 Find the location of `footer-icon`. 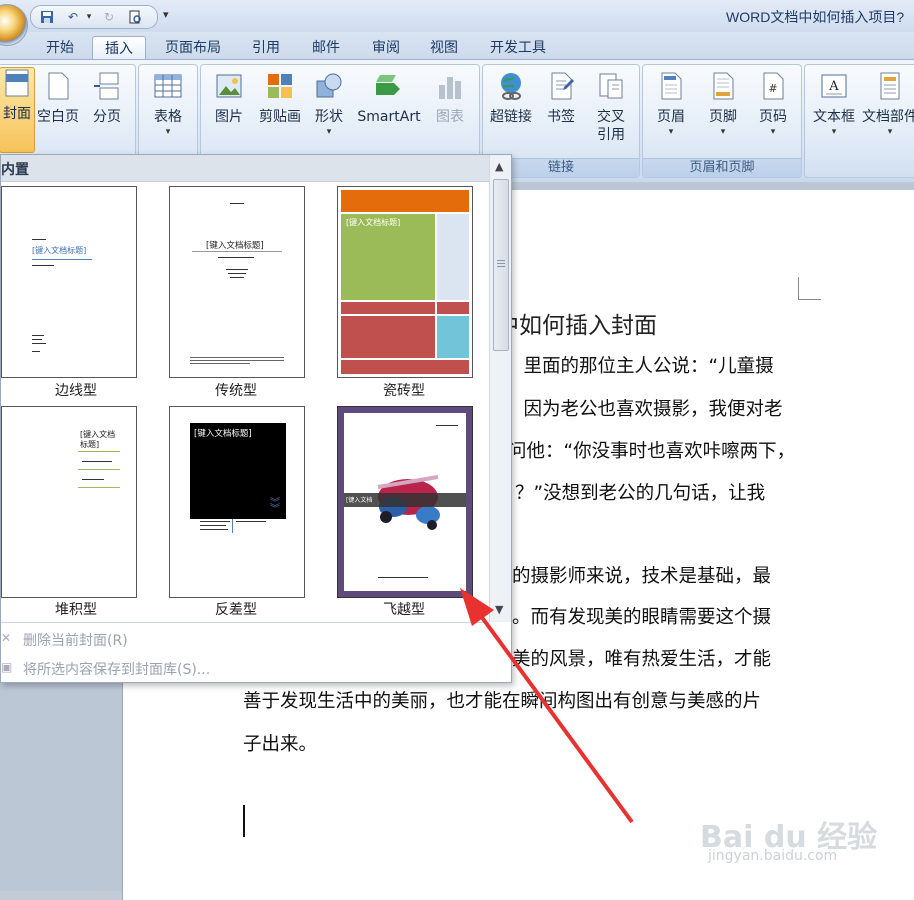

footer-icon is located at coordinates (723, 86).